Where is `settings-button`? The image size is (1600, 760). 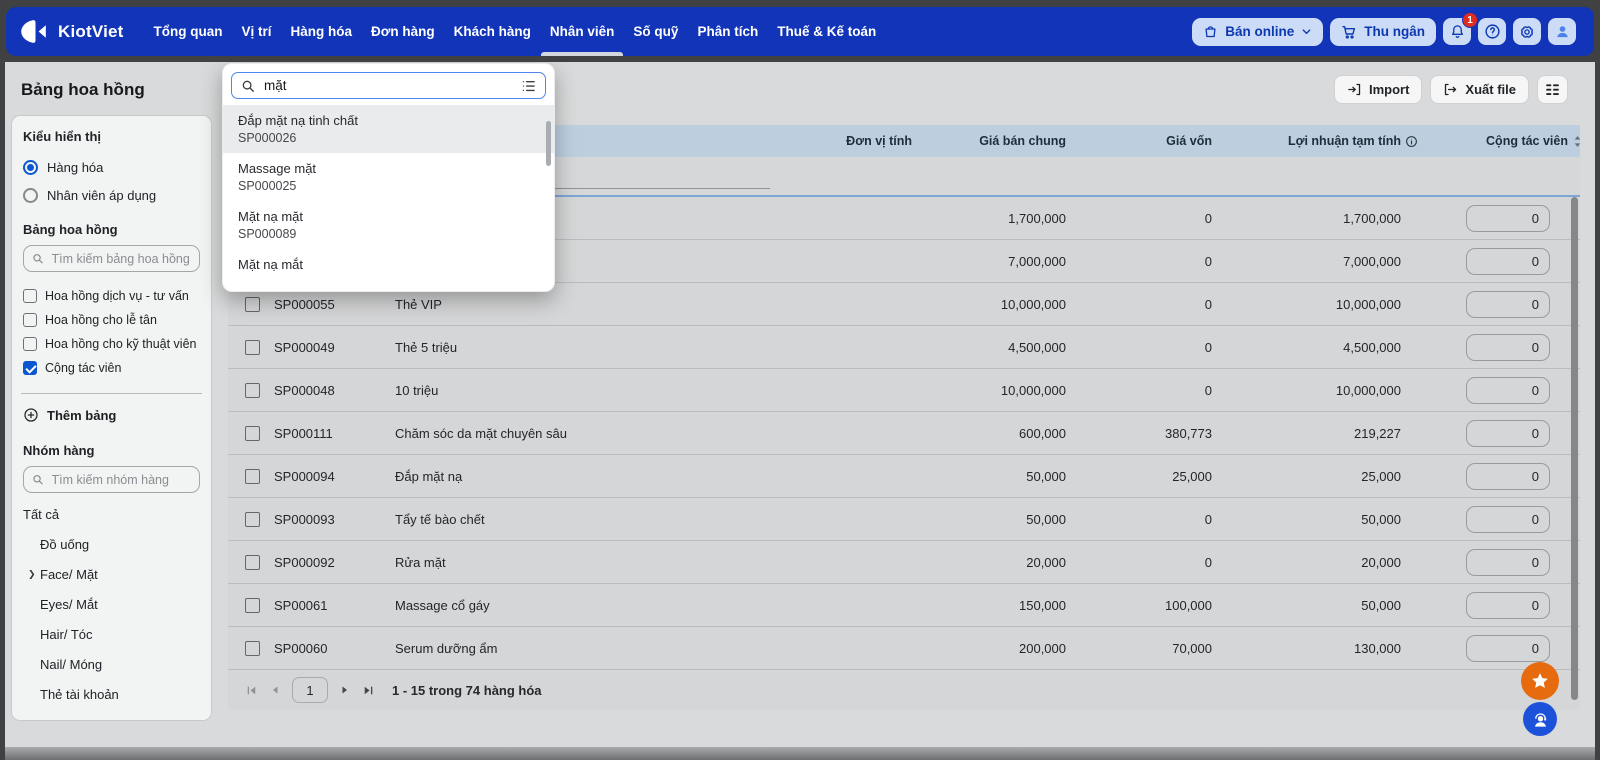 settings-button is located at coordinates (1527, 31).